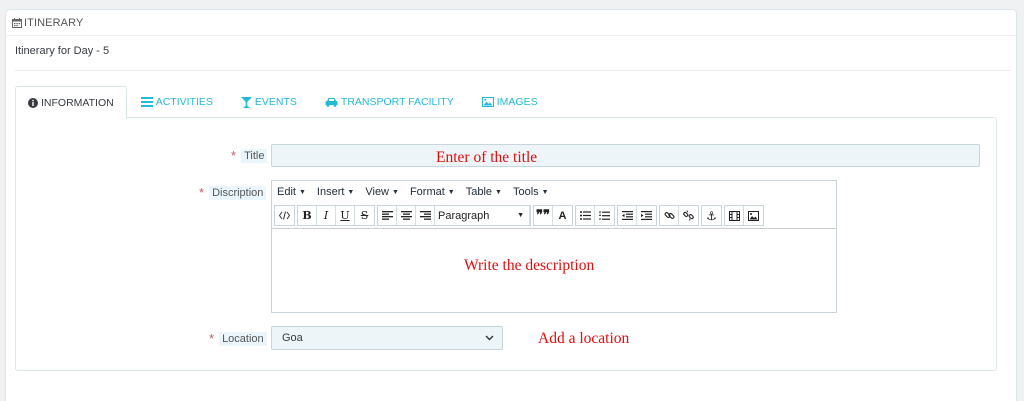  Describe the element at coordinates (484, 192) in the screenshot. I see `menu-table: Table ▼` at that location.